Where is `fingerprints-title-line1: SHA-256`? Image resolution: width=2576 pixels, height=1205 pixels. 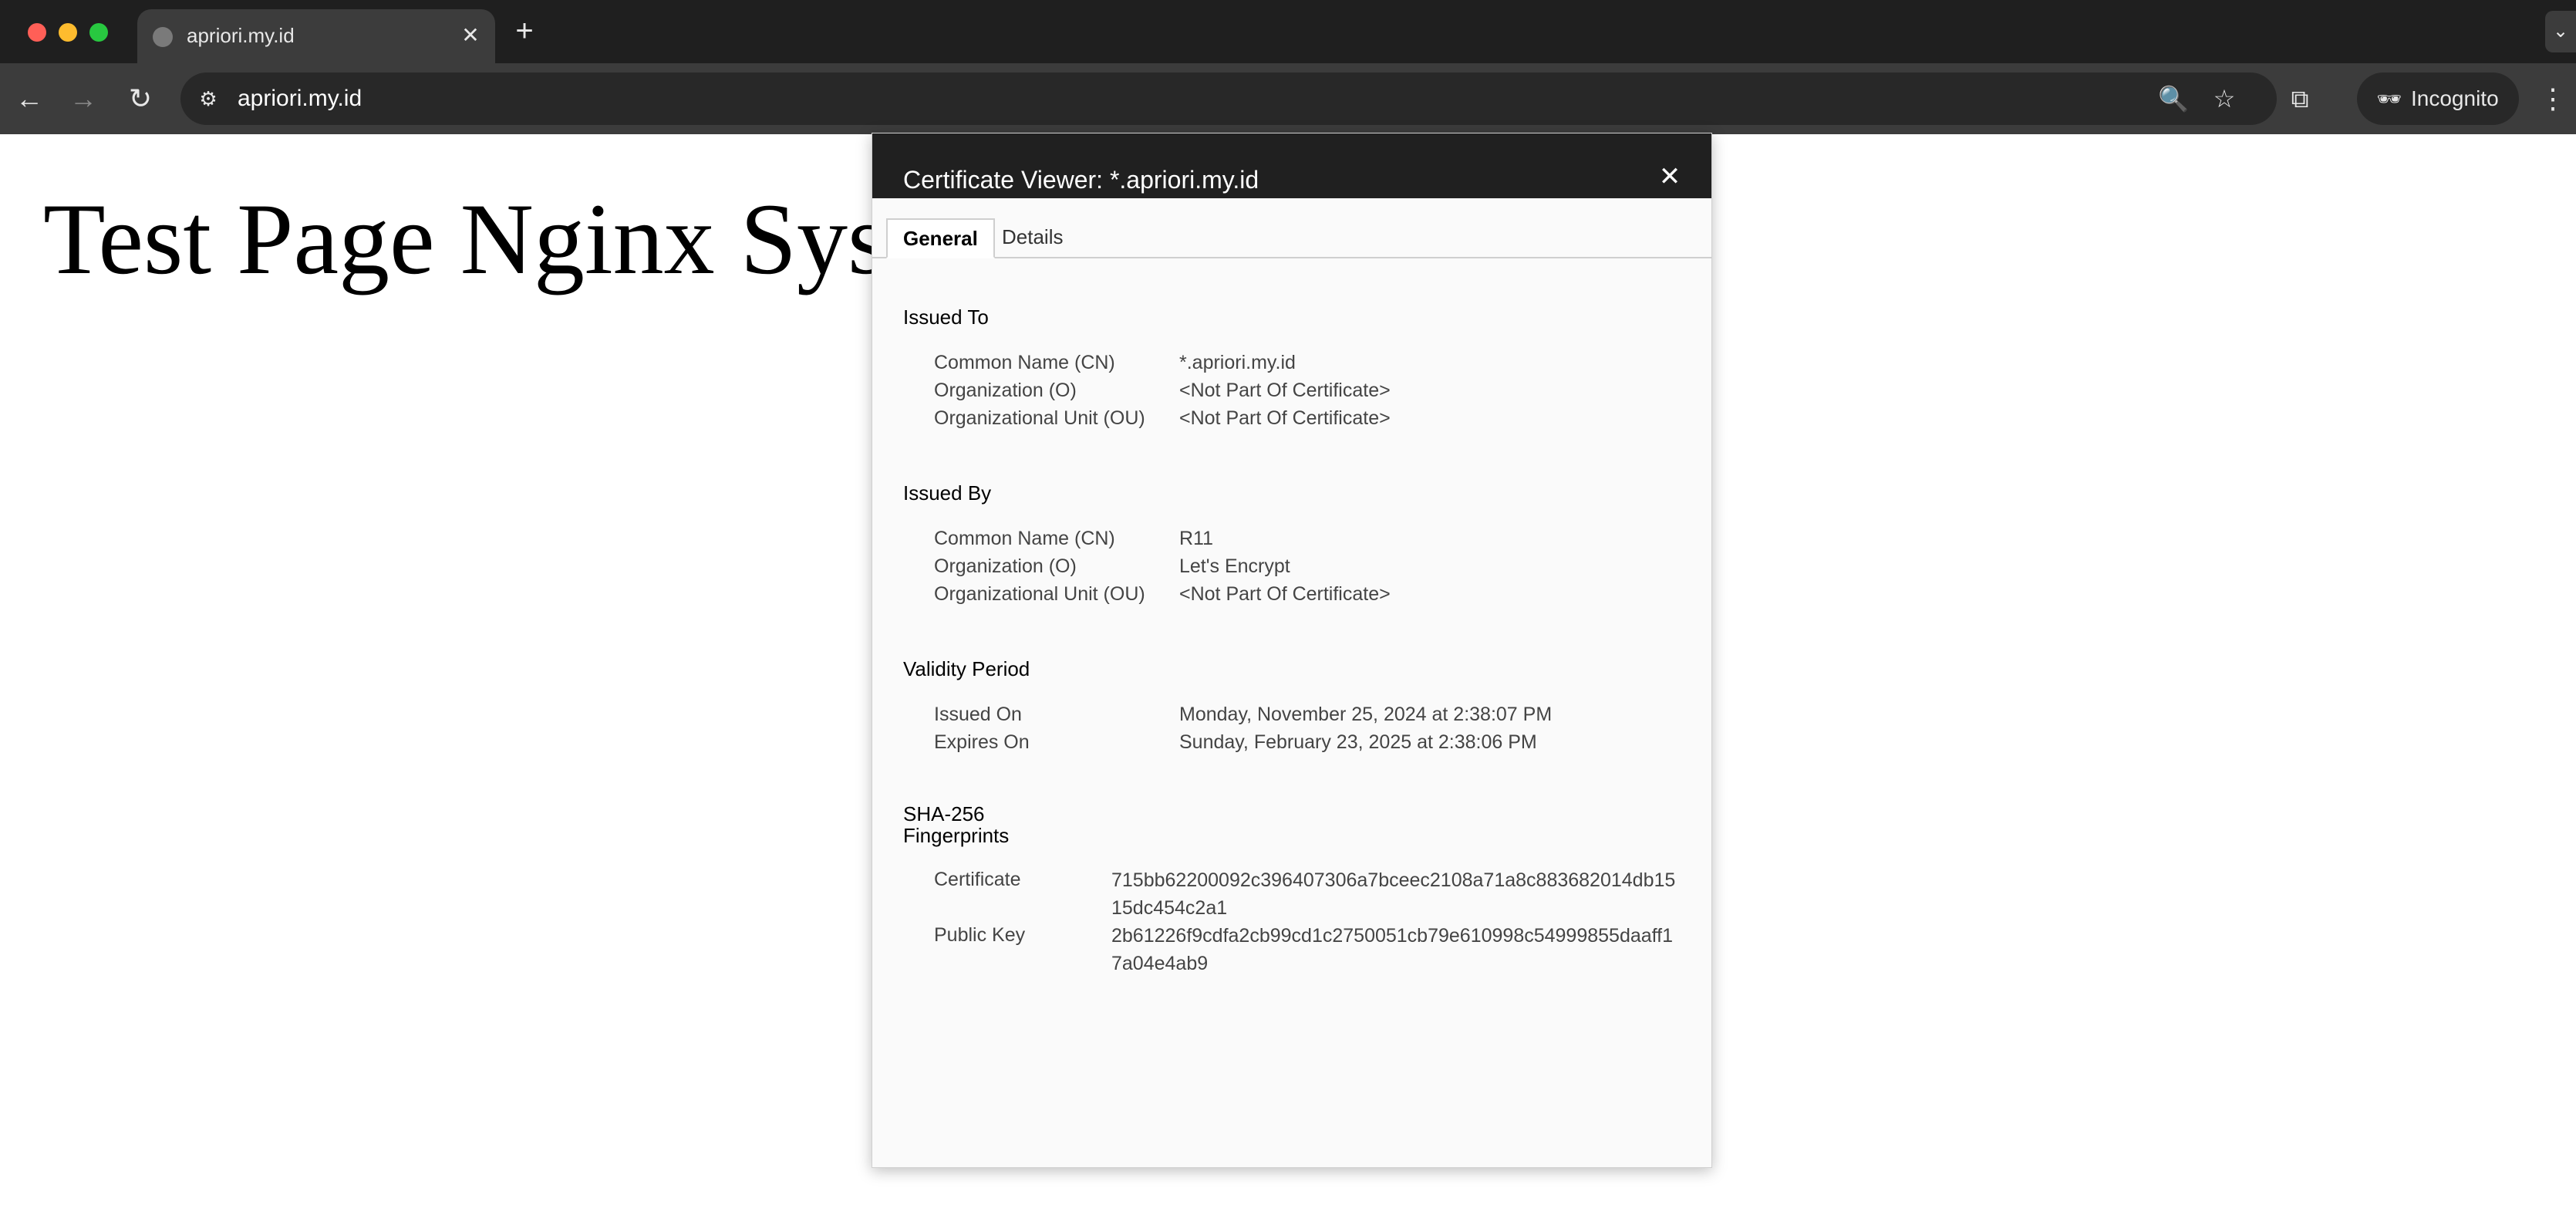
fingerprints-title-line1: SHA-256 is located at coordinates (944, 813).